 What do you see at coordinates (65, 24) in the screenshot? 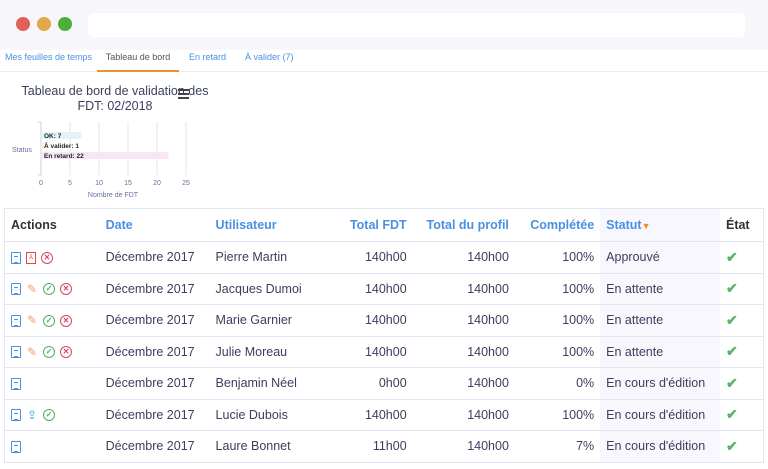
I see `maximize-window-button` at bounding box center [65, 24].